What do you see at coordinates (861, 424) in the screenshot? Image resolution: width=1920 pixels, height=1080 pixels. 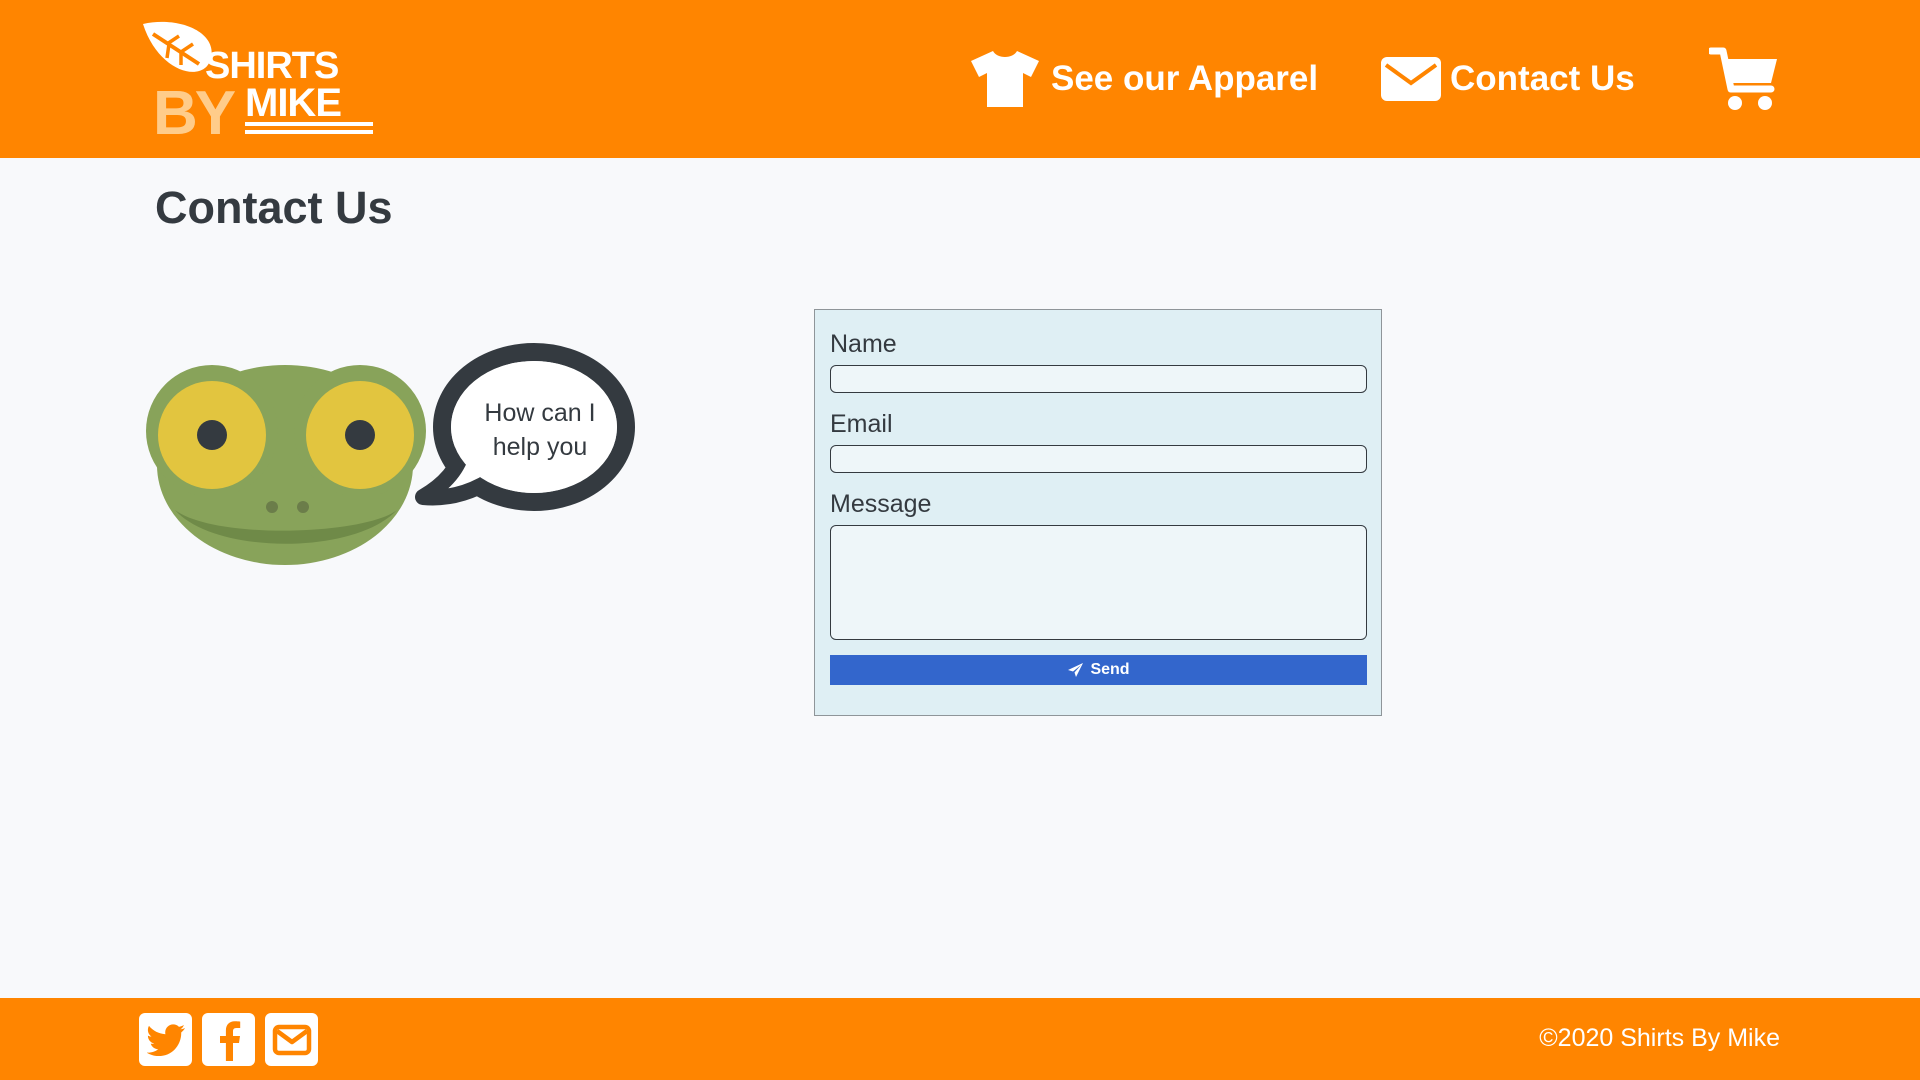 I see `email-label: Email` at bounding box center [861, 424].